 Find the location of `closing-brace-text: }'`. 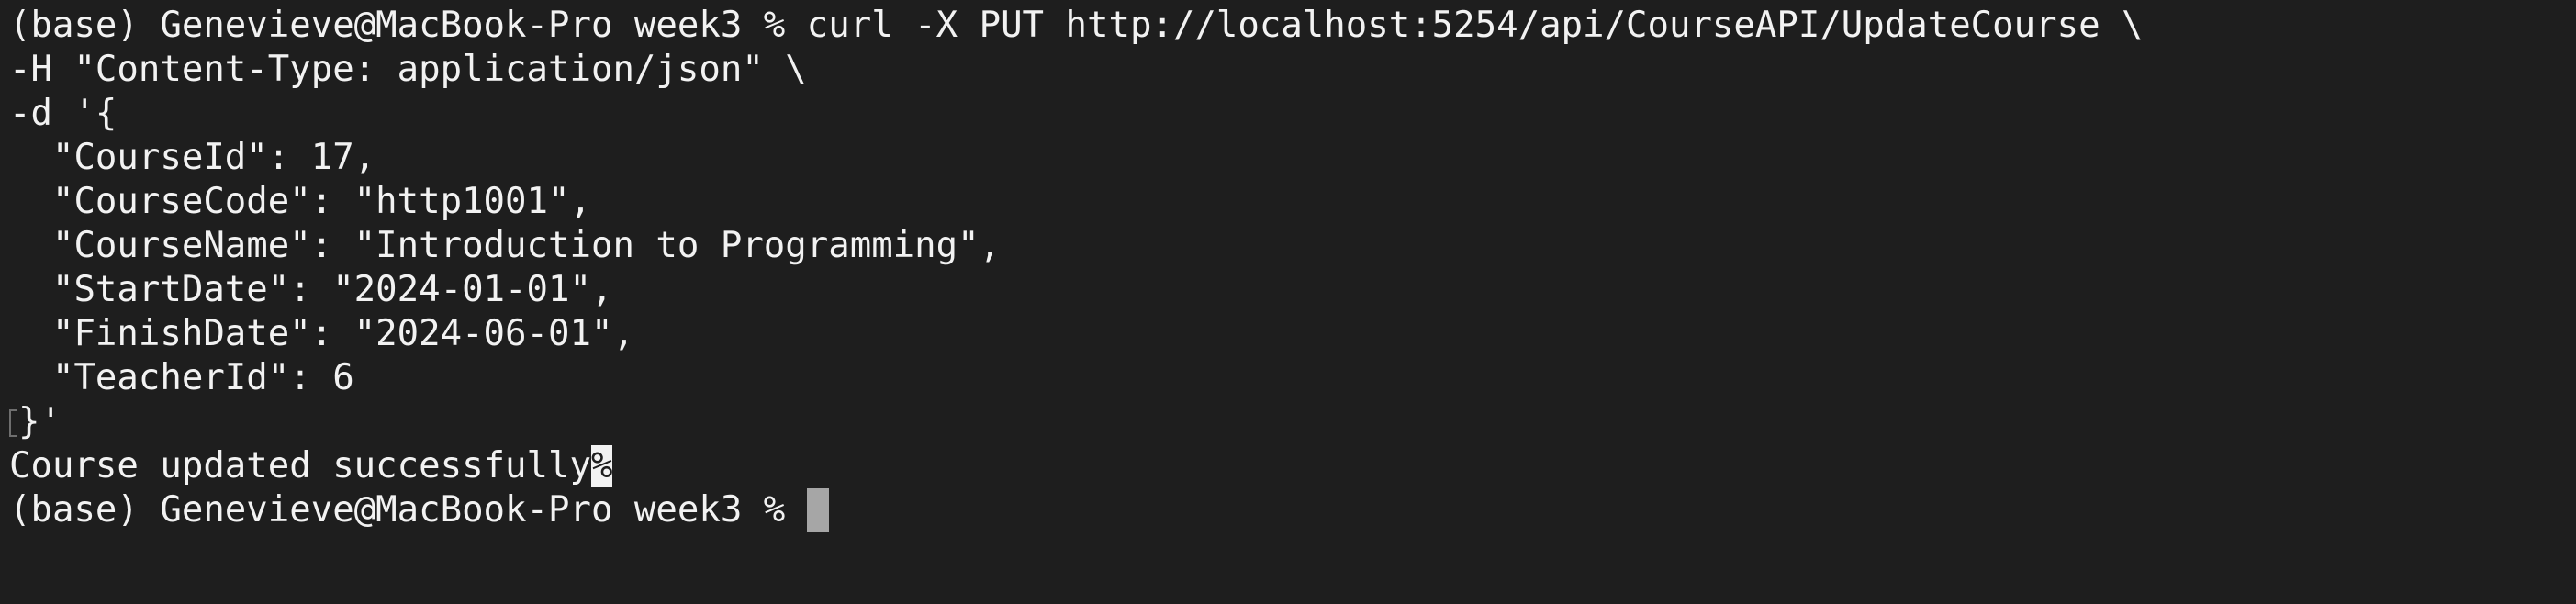

closing-brace-text: }' is located at coordinates (40, 421).